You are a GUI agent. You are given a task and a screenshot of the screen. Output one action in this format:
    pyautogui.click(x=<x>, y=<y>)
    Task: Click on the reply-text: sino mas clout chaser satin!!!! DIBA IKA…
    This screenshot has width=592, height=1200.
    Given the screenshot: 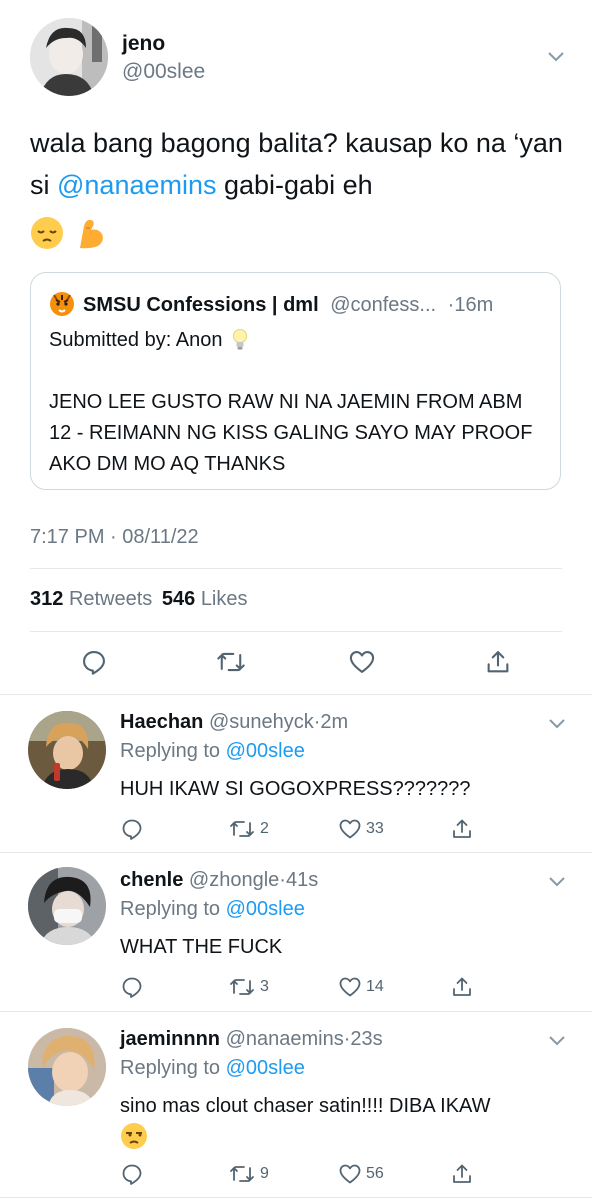 What is the action you would take?
    pyautogui.click(x=340, y=1106)
    